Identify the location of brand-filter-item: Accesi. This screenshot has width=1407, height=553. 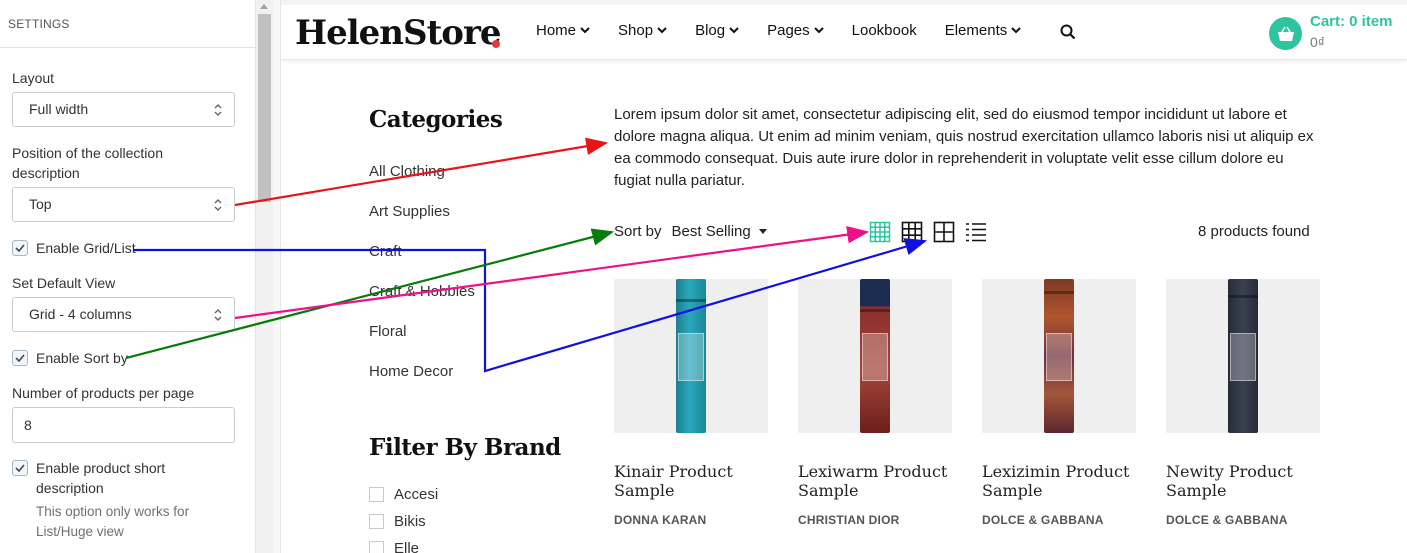
(403, 494).